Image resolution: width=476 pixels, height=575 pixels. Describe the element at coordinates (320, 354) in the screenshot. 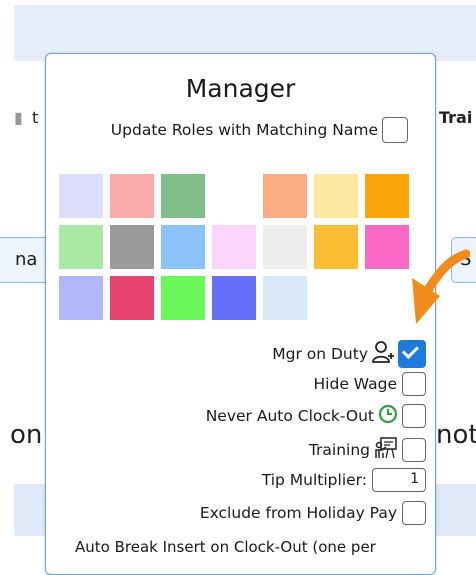

I see `mgr-on-duty-label: Mgr on Duty` at that location.